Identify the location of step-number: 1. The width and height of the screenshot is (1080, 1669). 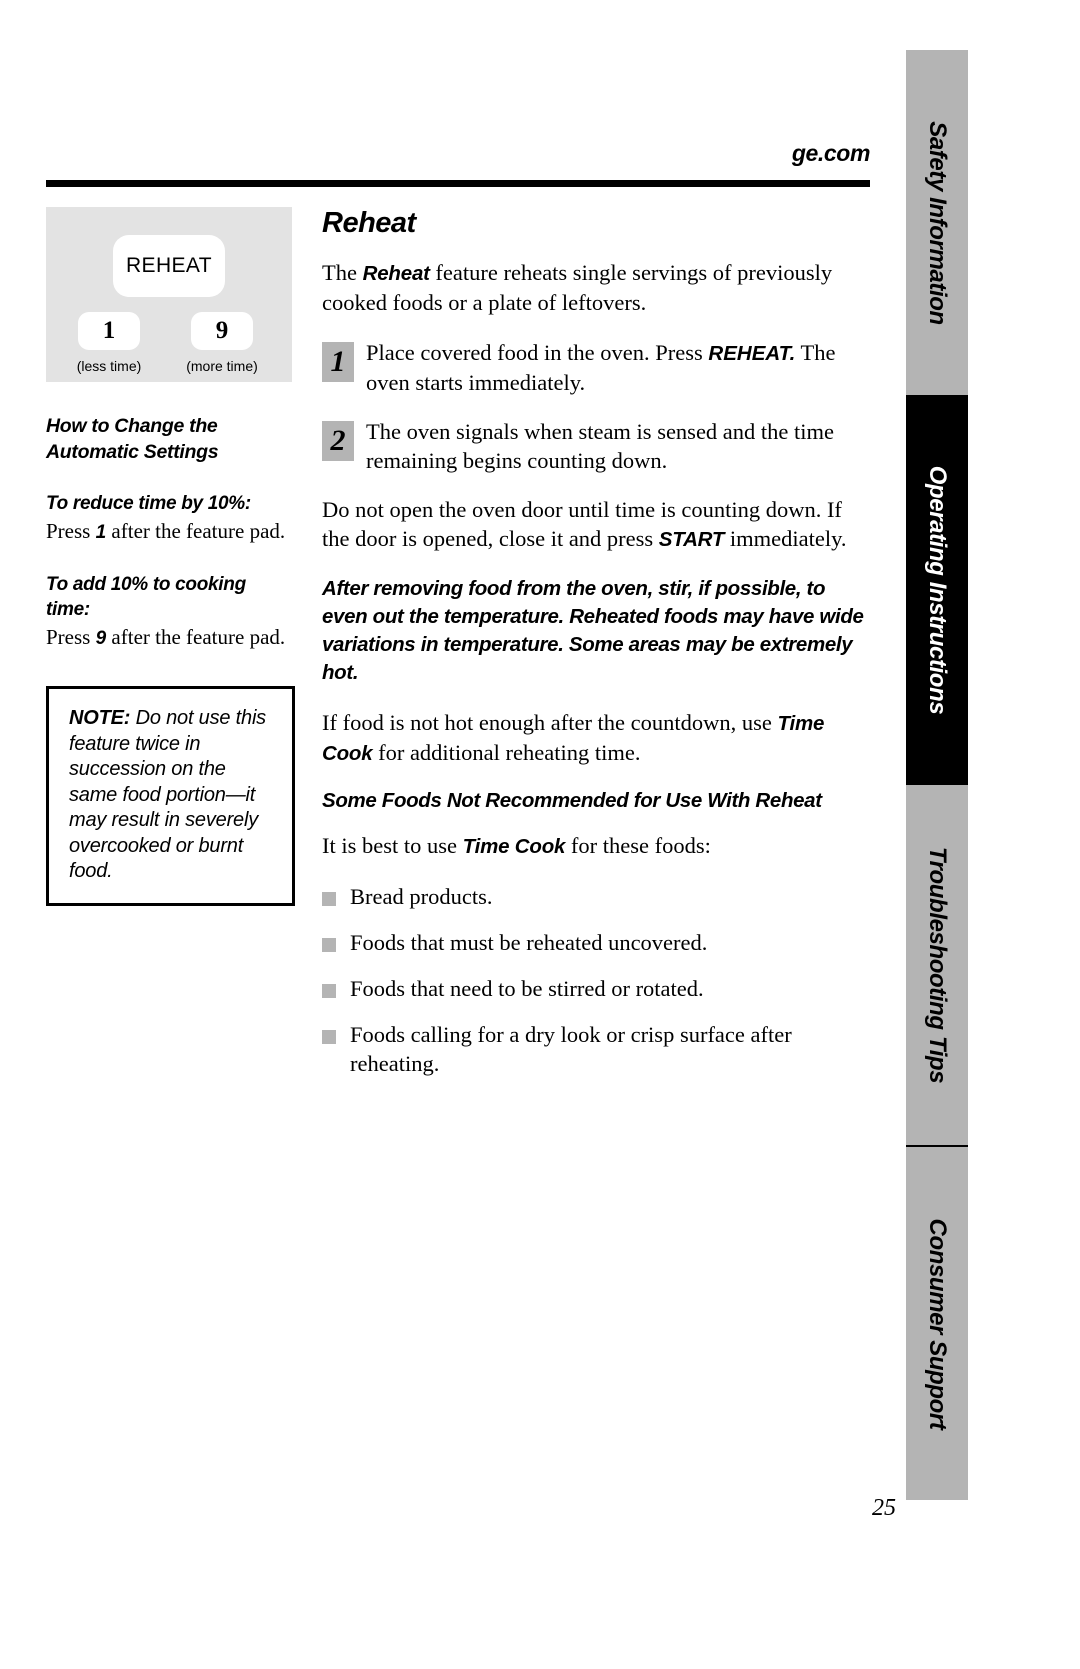
(338, 362).